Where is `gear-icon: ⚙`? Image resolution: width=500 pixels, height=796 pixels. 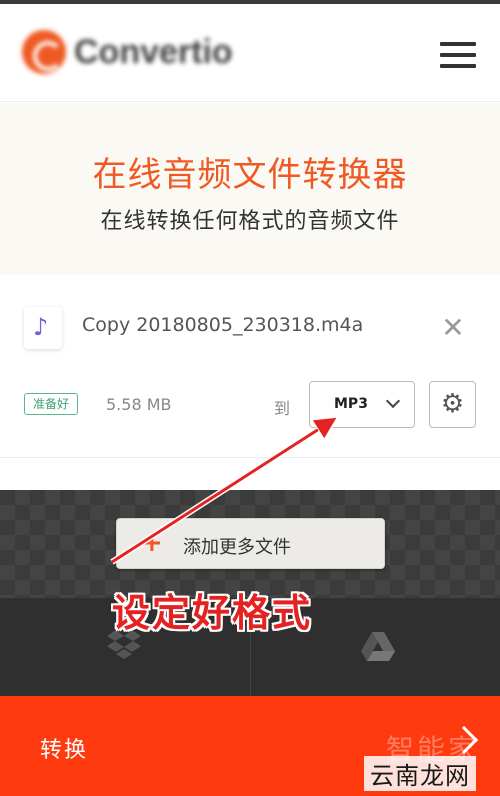 gear-icon: ⚙ is located at coordinates (452, 404).